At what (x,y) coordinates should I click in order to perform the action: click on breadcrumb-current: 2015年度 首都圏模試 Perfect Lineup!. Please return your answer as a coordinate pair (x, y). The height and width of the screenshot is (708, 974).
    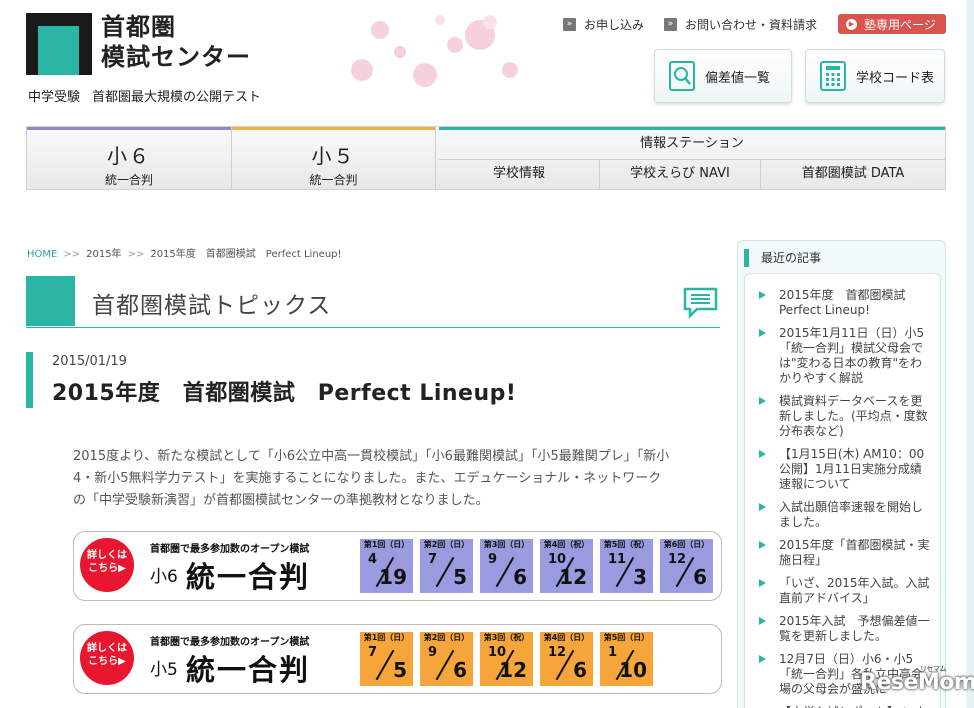
    Looking at the image, I should click on (246, 254).